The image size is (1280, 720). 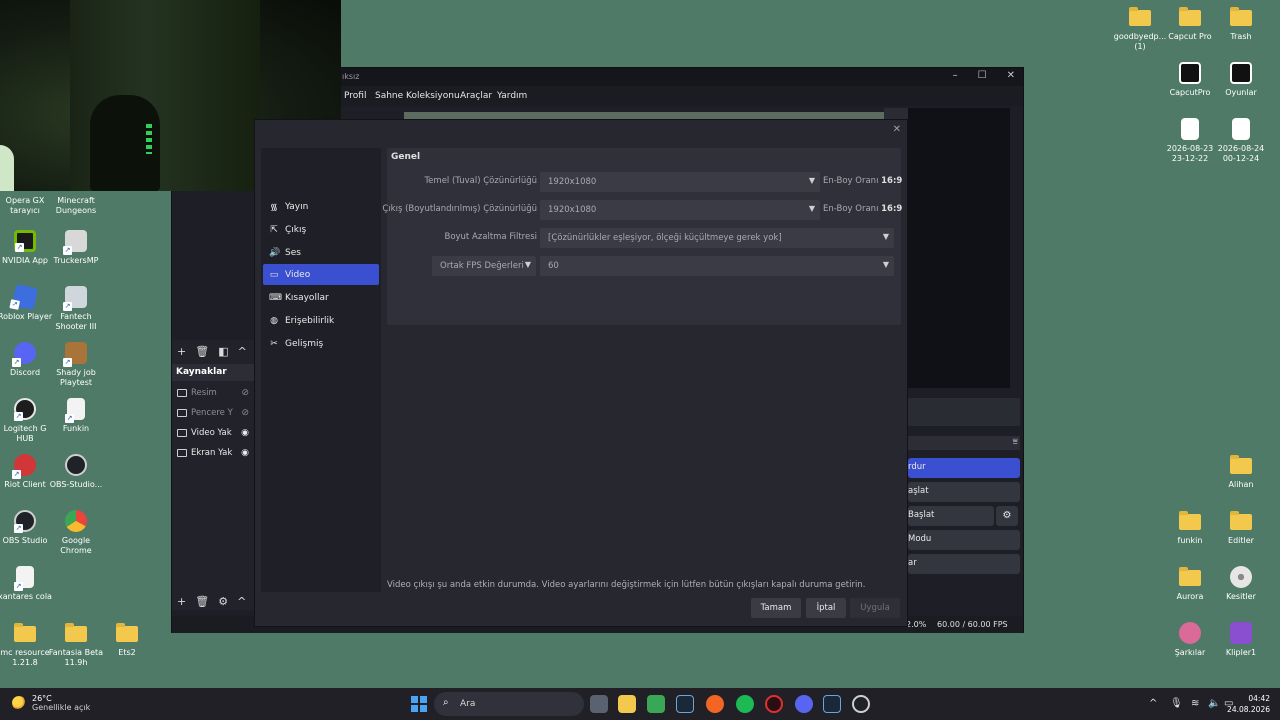 What do you see at coordinates (213, 601) in the screenshot?
I see `sources-bottom-toolbar: + 🗑 ⚙ ^` at bounding box center [213, 601].